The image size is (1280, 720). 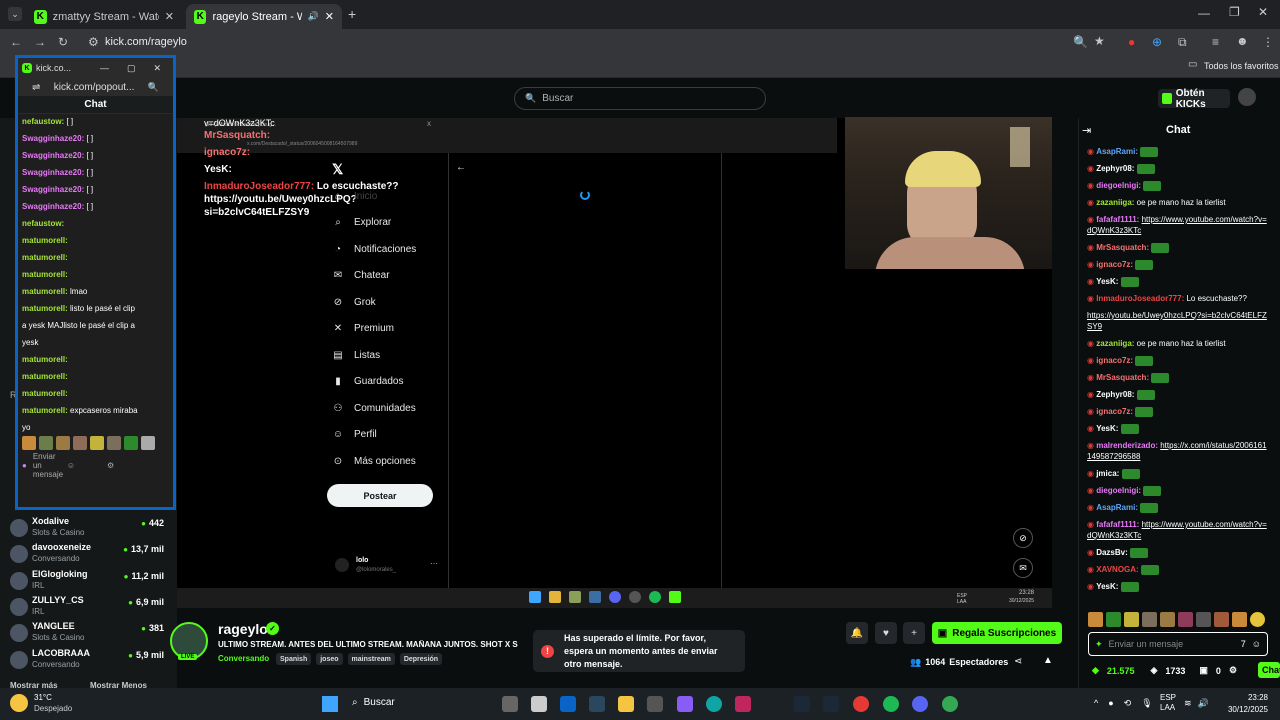 What do you see at coordinates (920, 704) in the screenshot?
I see `discord-icon` at bounding box center [920, 704].